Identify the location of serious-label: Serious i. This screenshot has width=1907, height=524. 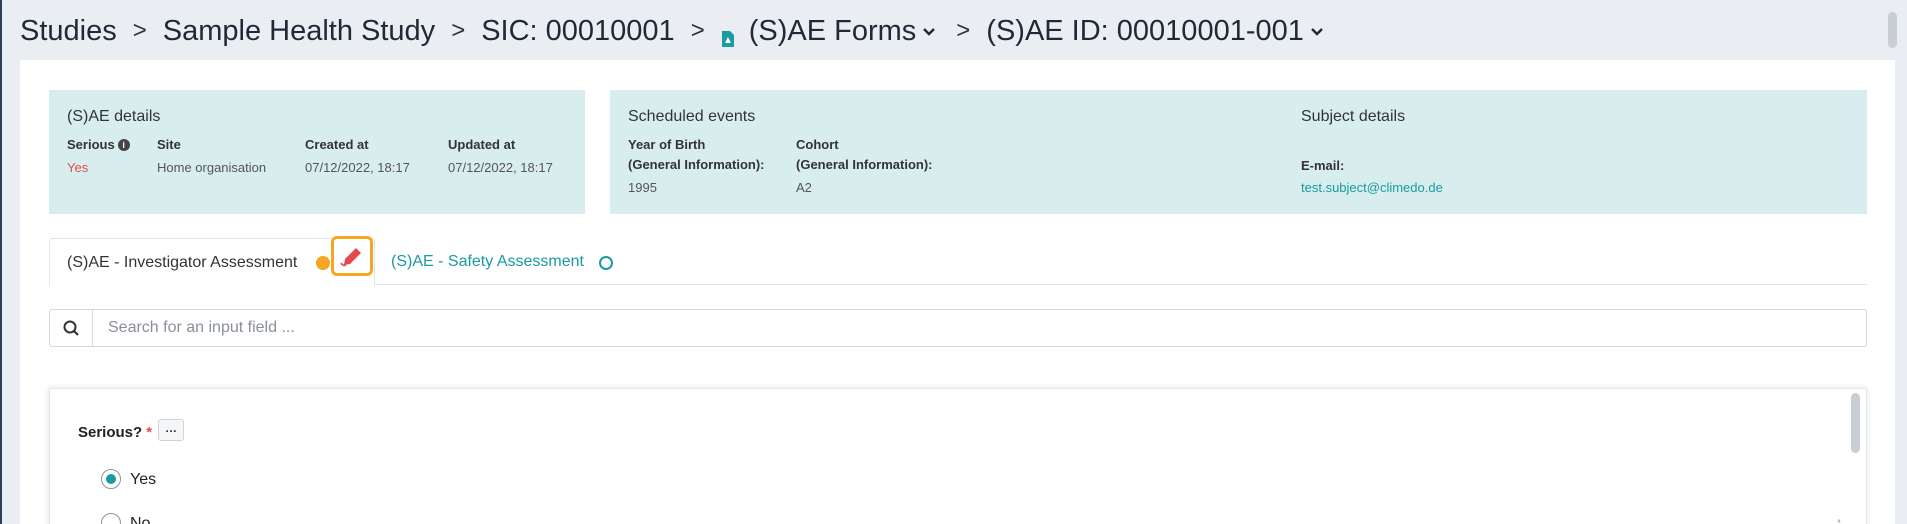
(98, 145).